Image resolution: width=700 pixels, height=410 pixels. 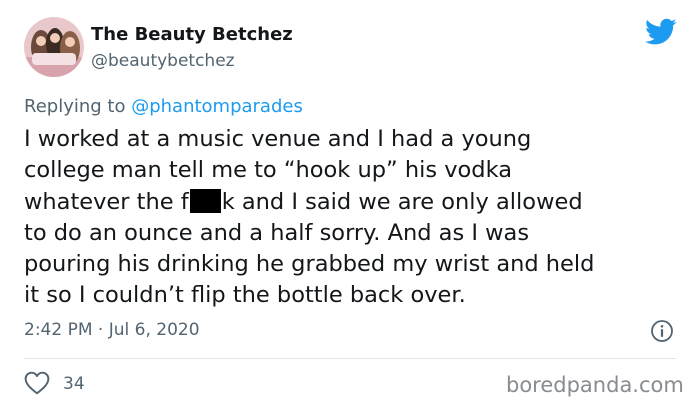 What do you see at coordinates (106, 201) in the screenshot?
I see `tweet-line-part: whatever the f` at bounding box center [106, 201].